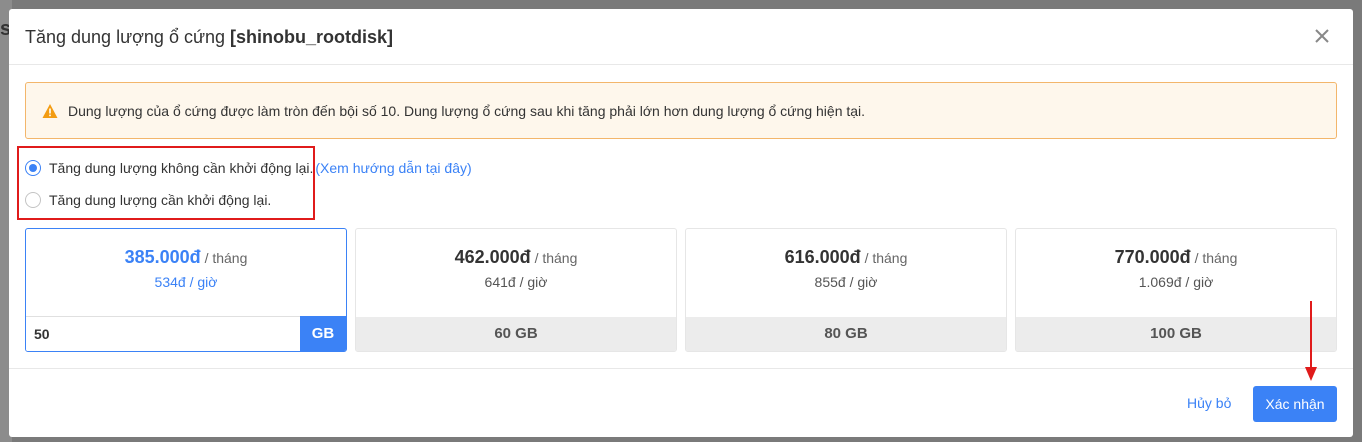 This screenshot has width=1362, height=442. I want to click on radio-restart, so click(33, 200).